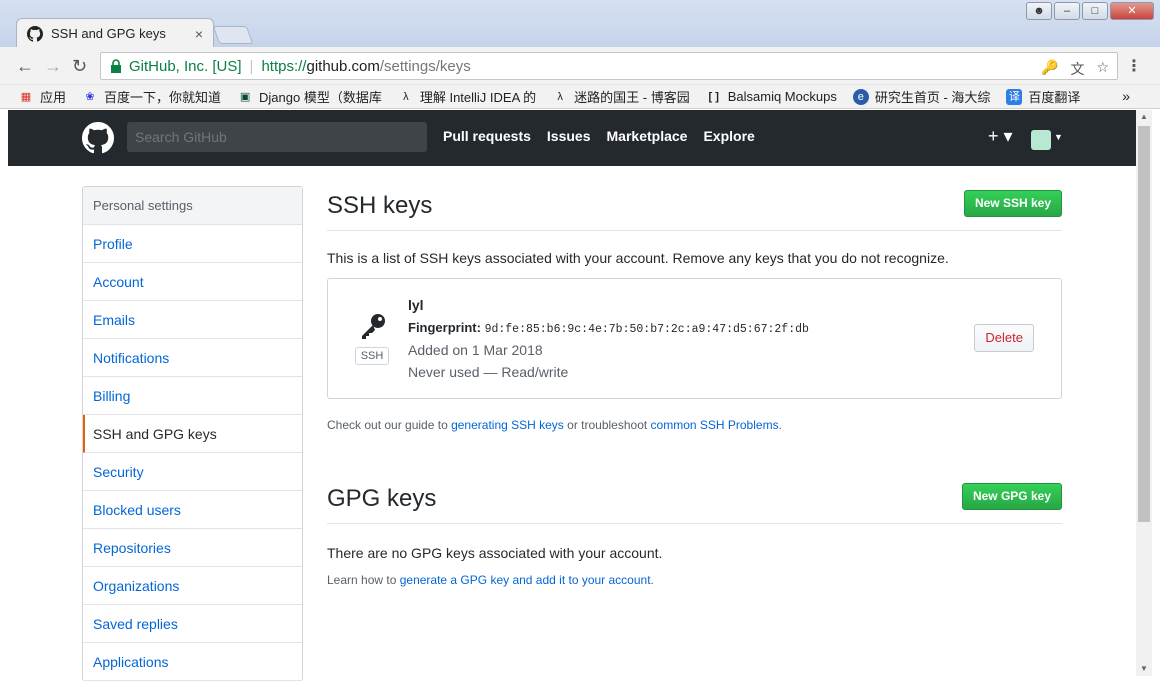  Describe the element at coordinates (373, 326) in the screenshot. I see `key-icon` at that location.